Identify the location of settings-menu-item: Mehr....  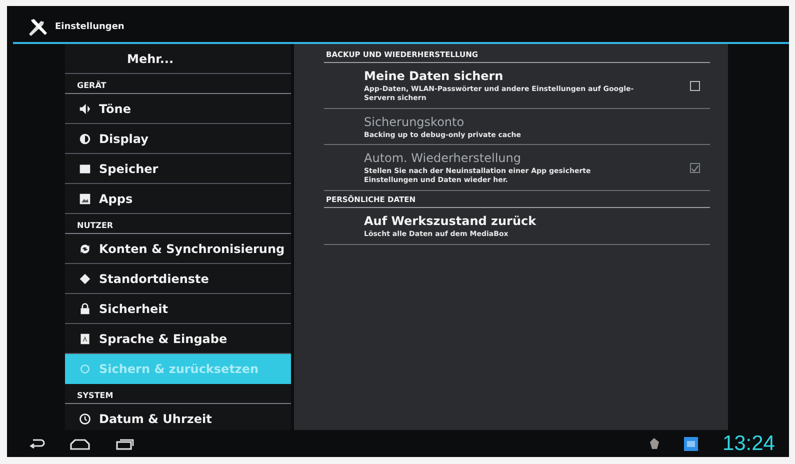
(178, 59).